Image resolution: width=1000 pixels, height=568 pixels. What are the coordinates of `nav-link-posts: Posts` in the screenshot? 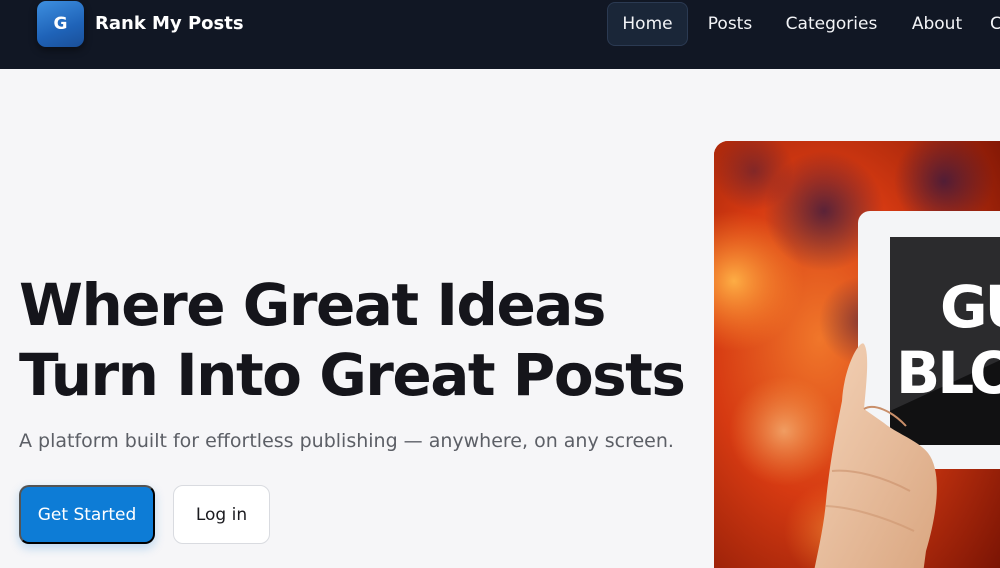 It's located at (730, 24).